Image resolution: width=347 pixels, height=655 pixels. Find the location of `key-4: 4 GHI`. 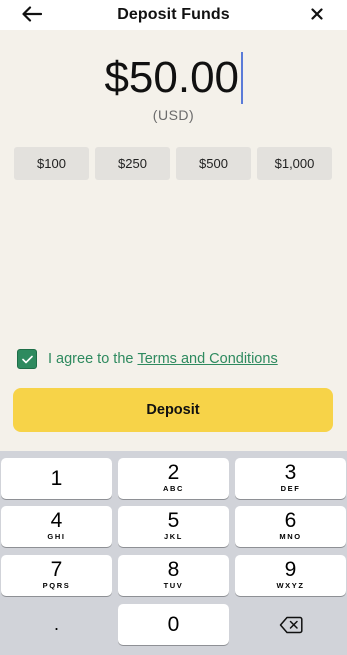

key-4: 4 GHI is located at coordinates (56, 526).